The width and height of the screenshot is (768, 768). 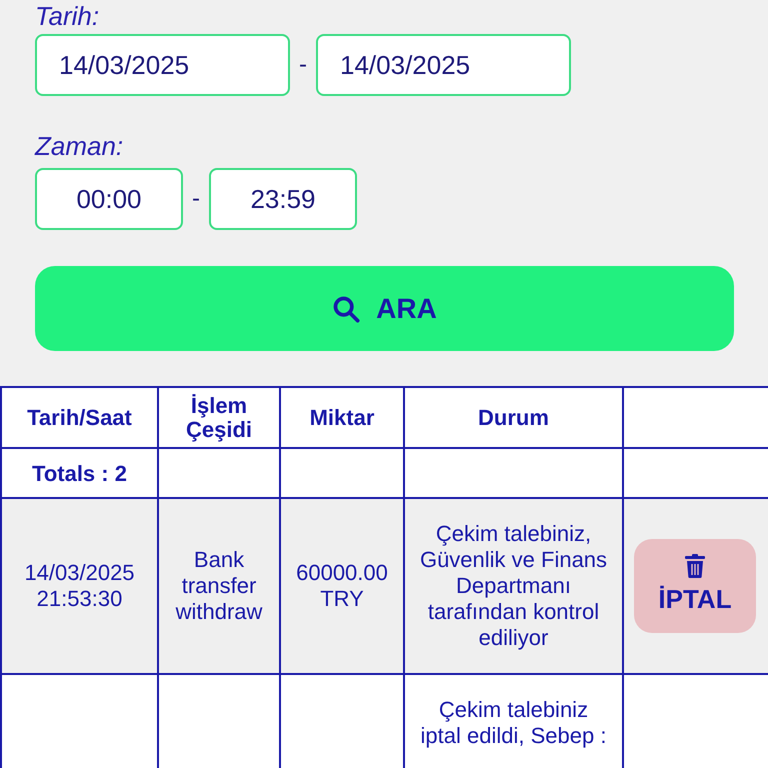 What do you see at coordinates (695, 586) in the screenshot?
I see `cancel-button: İPTAL` at bounding box center [695, 586].